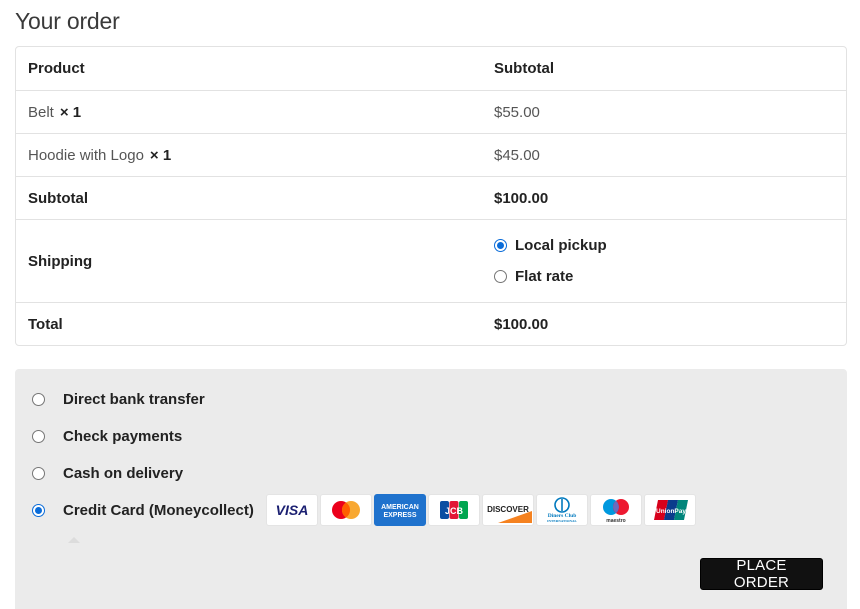 This screenshot has height=609, width=860. I want to click on table-row: Hoodie with Logo × 1 $45.00, so click(431, 154).